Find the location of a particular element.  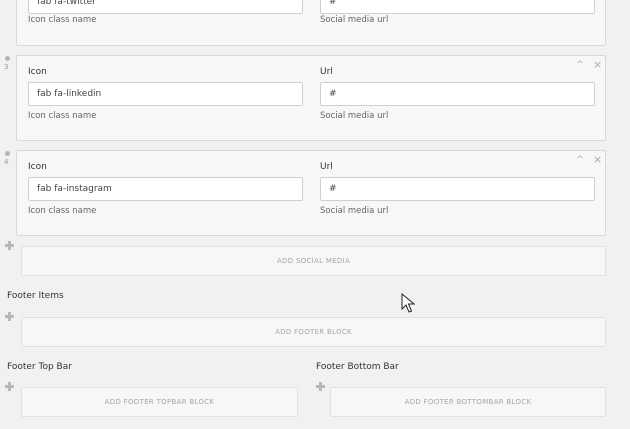

add-social-media-button: ADD SOCIAL MEDIA is located at coordinates (313, 261).